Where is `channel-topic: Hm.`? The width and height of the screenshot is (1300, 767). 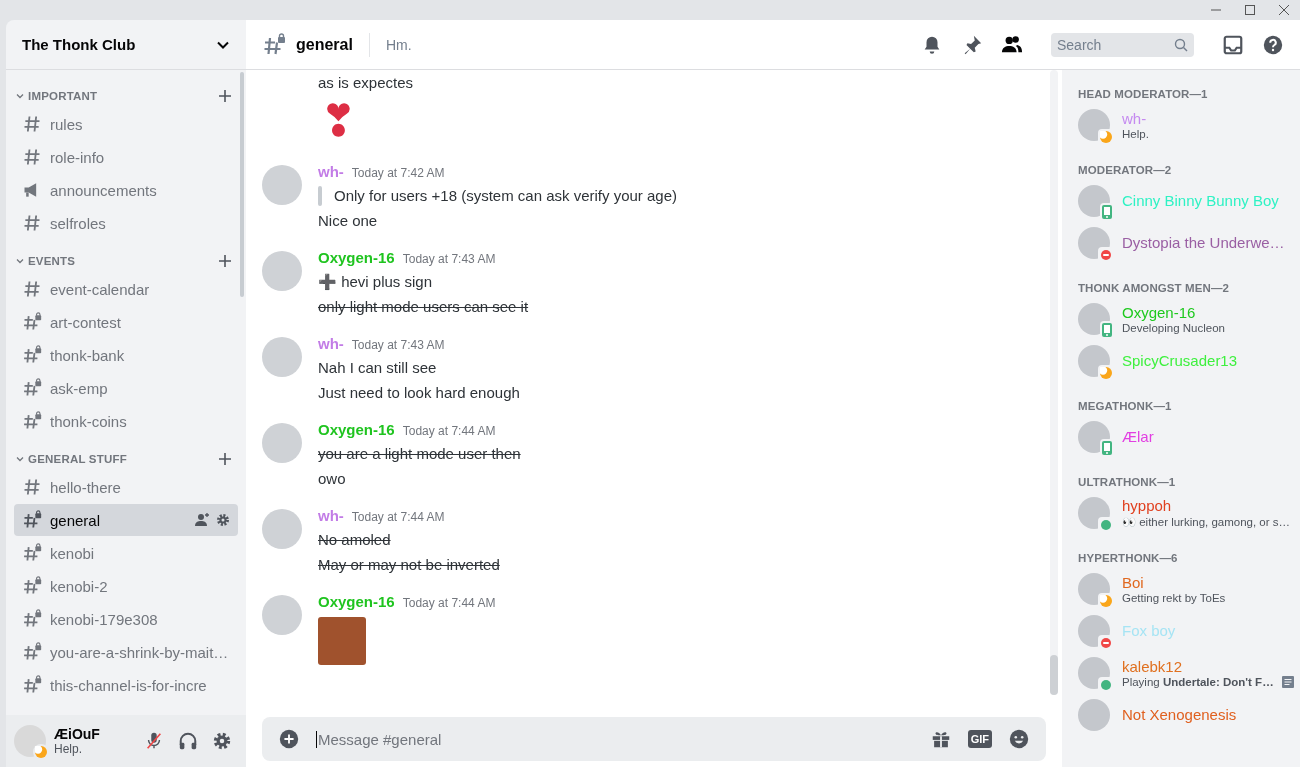 channel-topic: Hm. is located at coordinates (399, 44).